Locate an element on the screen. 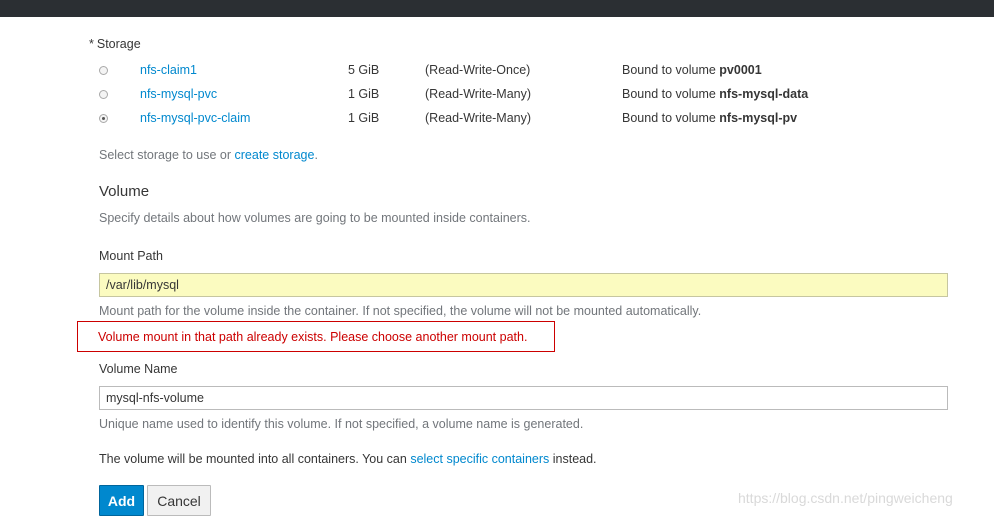 This screenshot has width=994, height=518. bound-volume-name: nfs-mysql-pv is located at coordinates (758, 118).